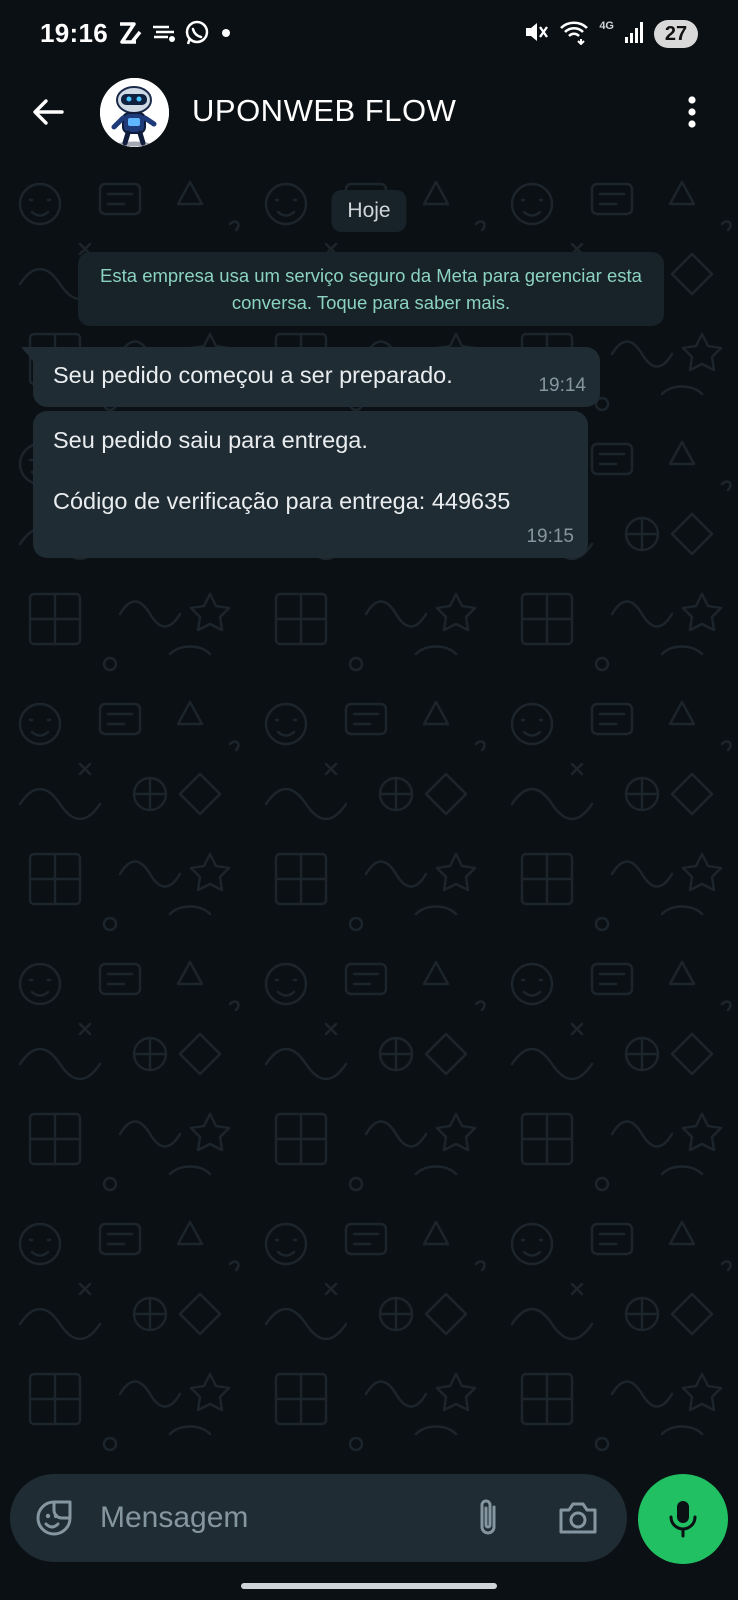 The width and height of the screenshot is (738, 1600). What do you see at coordinates (74, 33) in the screenshot?
I see `status-time: 19:16` at bounding box center [74, 33].